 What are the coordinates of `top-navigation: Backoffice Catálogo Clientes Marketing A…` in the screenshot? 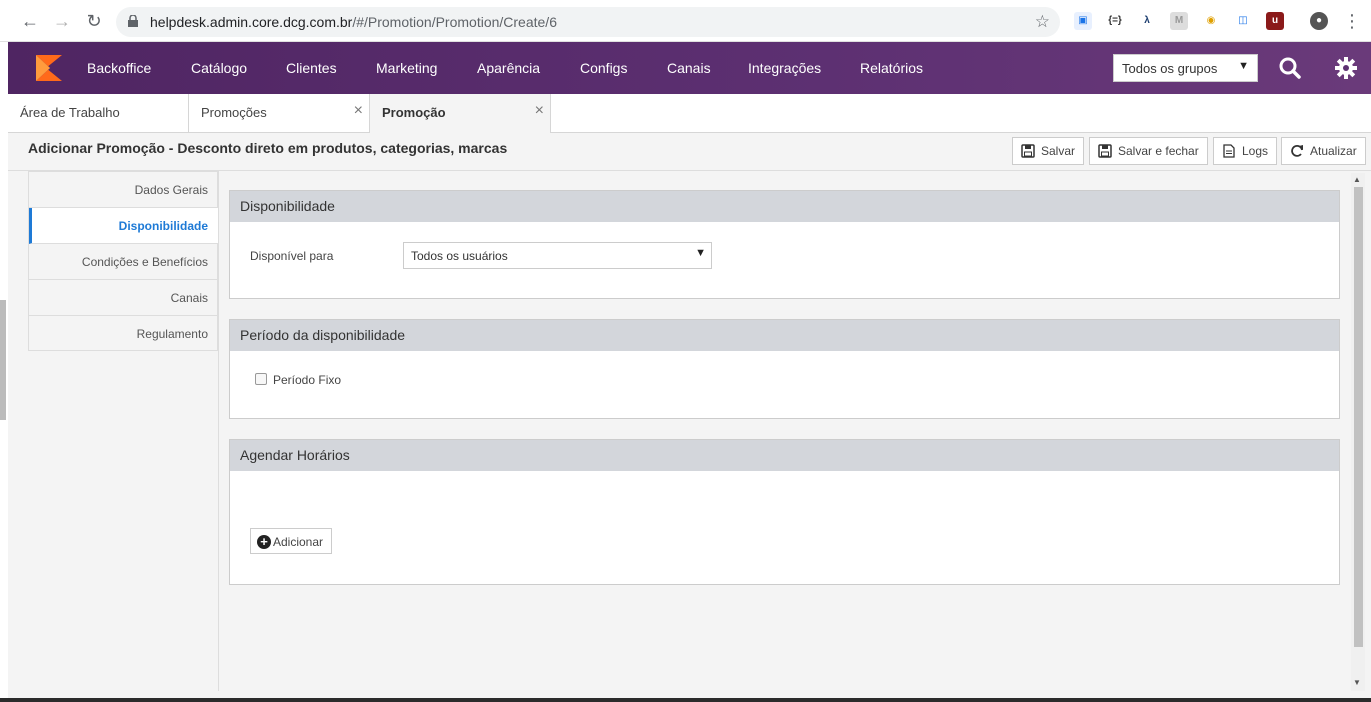 It's located at (689, 68).